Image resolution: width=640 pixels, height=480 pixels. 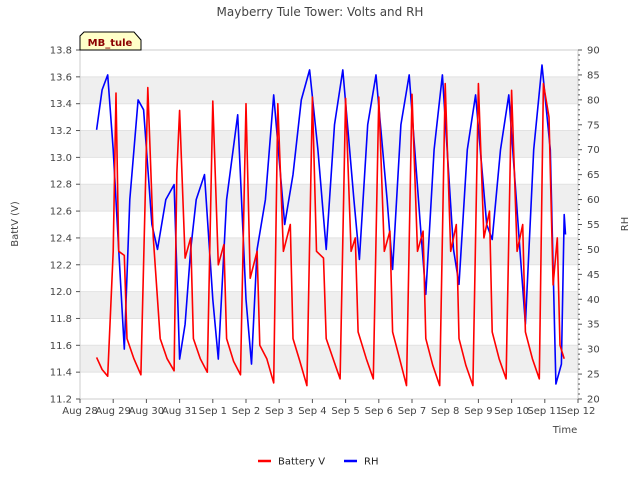 I want to click on x-axis-title: Time, so click(x=564, y=430).